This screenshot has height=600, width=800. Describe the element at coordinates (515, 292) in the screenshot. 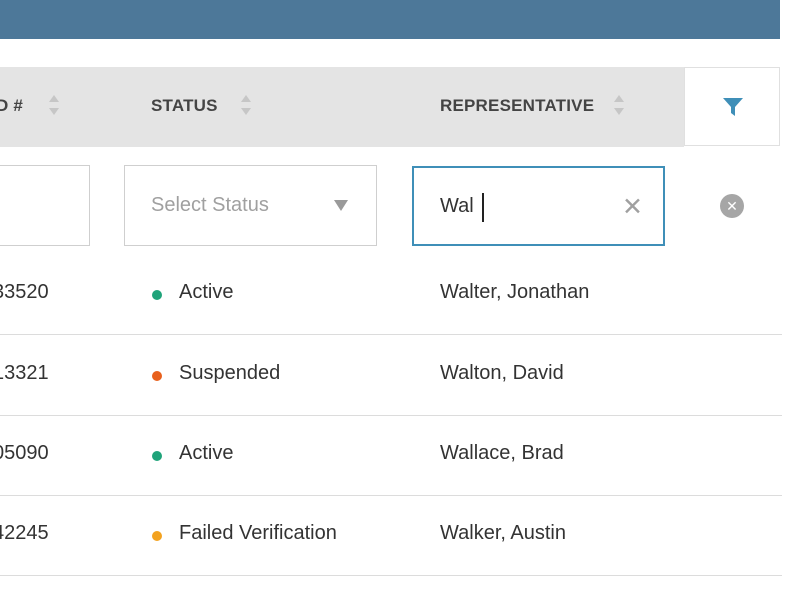

I see `row-representative: Walter, Jonathan` at that location.